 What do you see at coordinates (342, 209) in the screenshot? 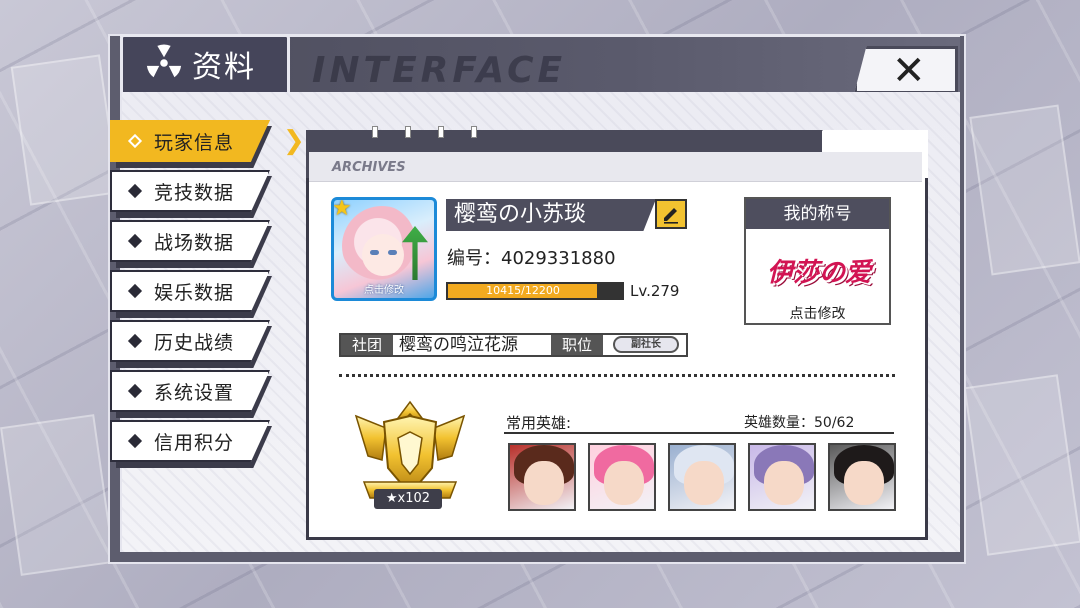
I see `star-icon: ★` at bounding box center [342, 209].